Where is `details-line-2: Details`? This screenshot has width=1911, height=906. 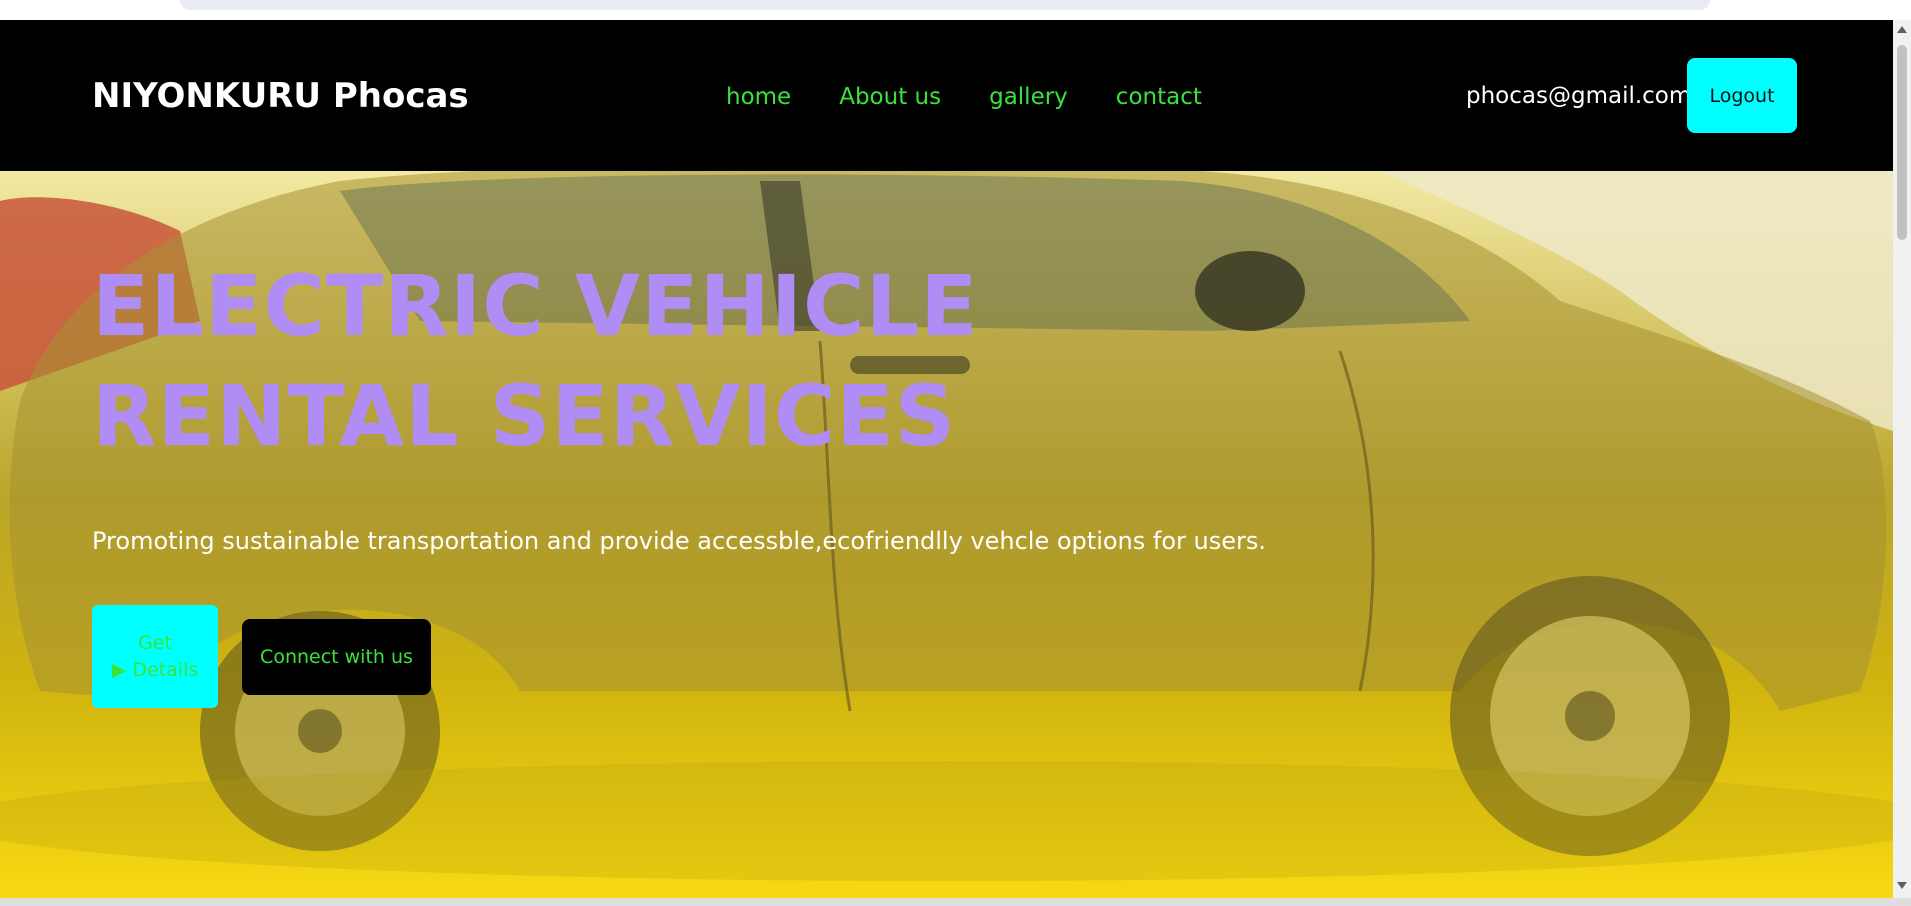 details-line-2: Details is located at coordinates (165, 669).